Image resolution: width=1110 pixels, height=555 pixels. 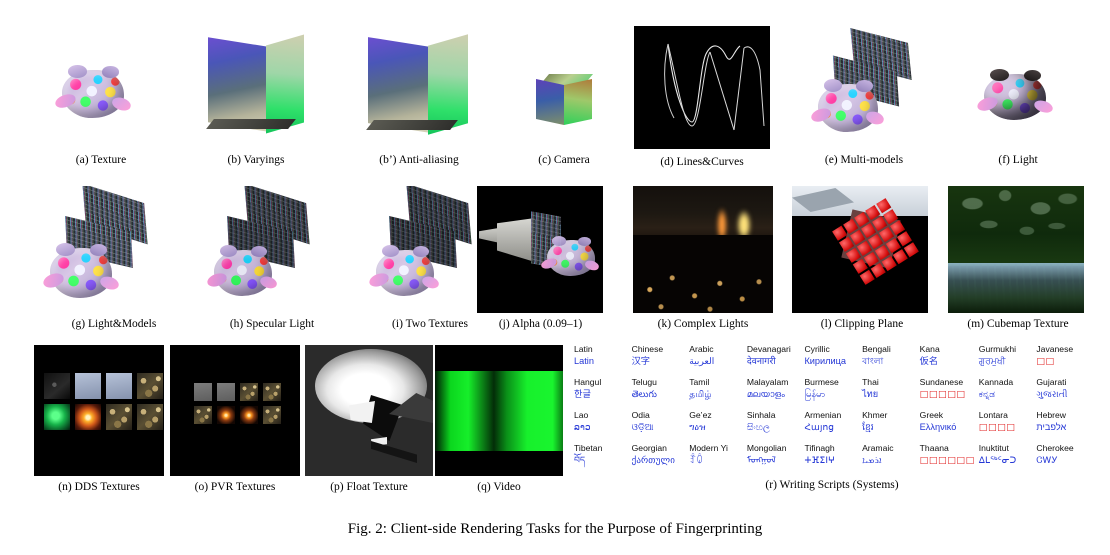 What do you see at coordinates (57, 386) in the screenshot?
I see `tile-dark` at bounding box center [57, 386].